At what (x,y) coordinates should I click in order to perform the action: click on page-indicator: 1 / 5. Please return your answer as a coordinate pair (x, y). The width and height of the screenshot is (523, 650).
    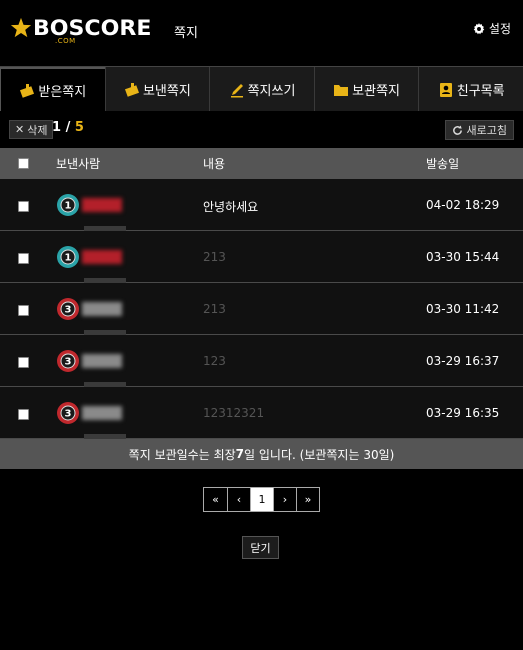
    Looking at the image, I should click on (68, 127).